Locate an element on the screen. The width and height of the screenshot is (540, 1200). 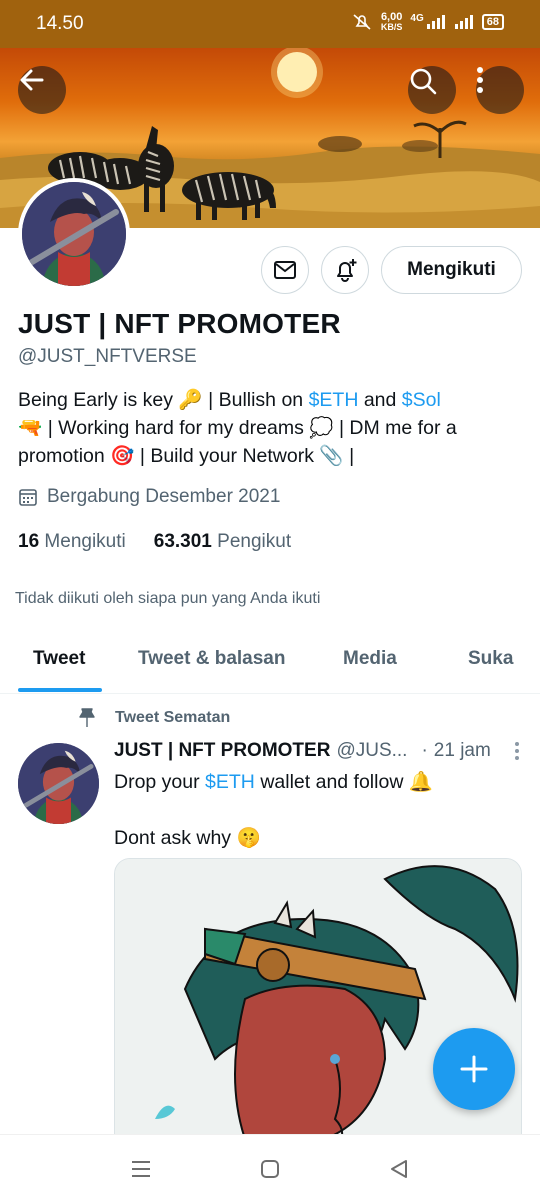
avatar-image-small is located at coordinates (58, 783).